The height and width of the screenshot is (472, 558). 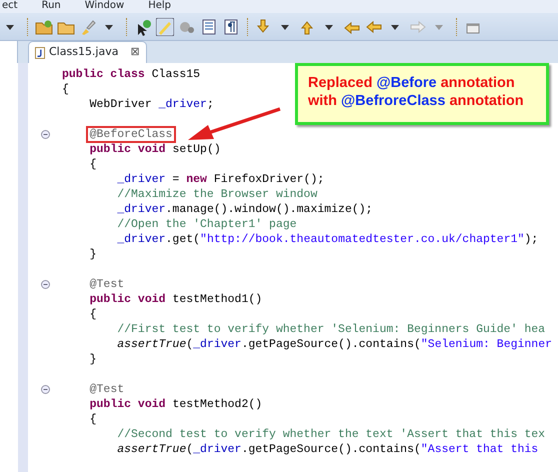 I want to click on highlighter-icon, so click(x=165, y=27).